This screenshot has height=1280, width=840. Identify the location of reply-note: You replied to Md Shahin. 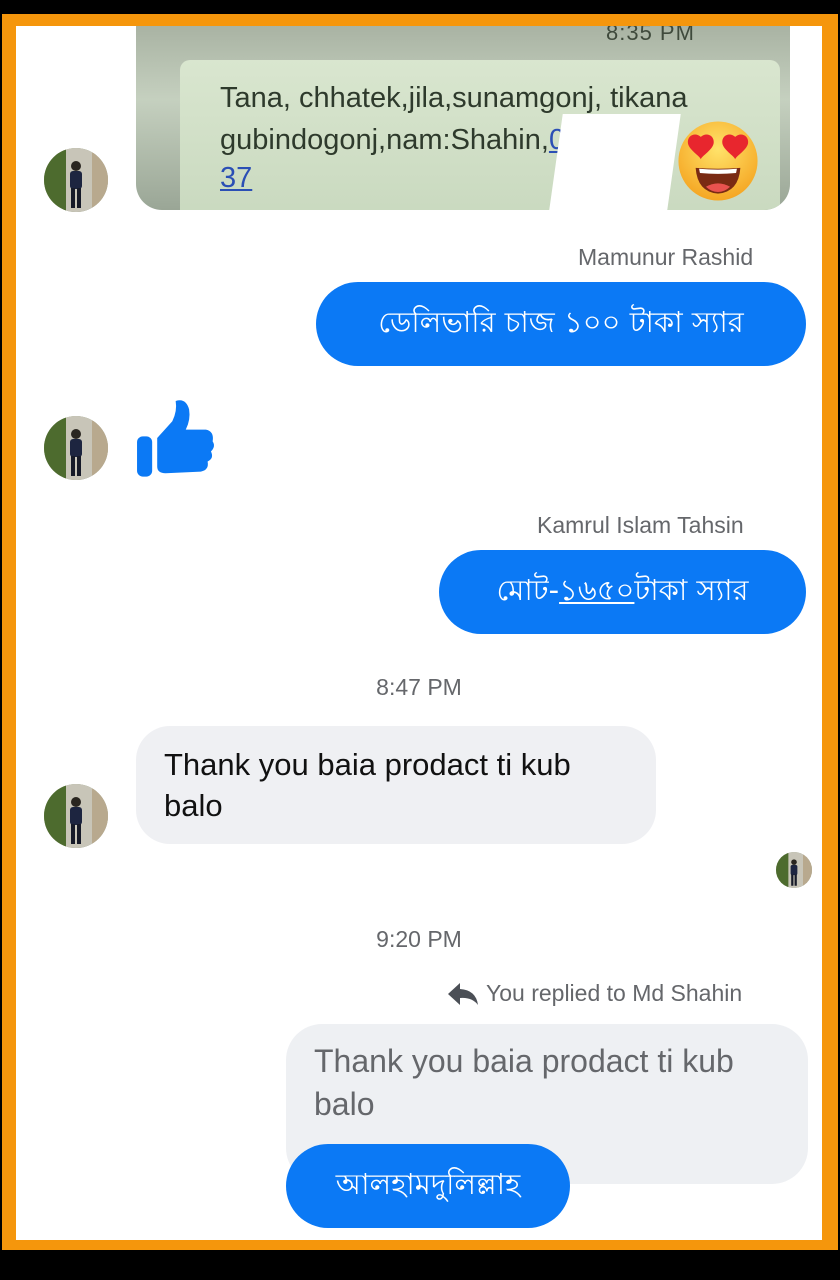
(594, 993).